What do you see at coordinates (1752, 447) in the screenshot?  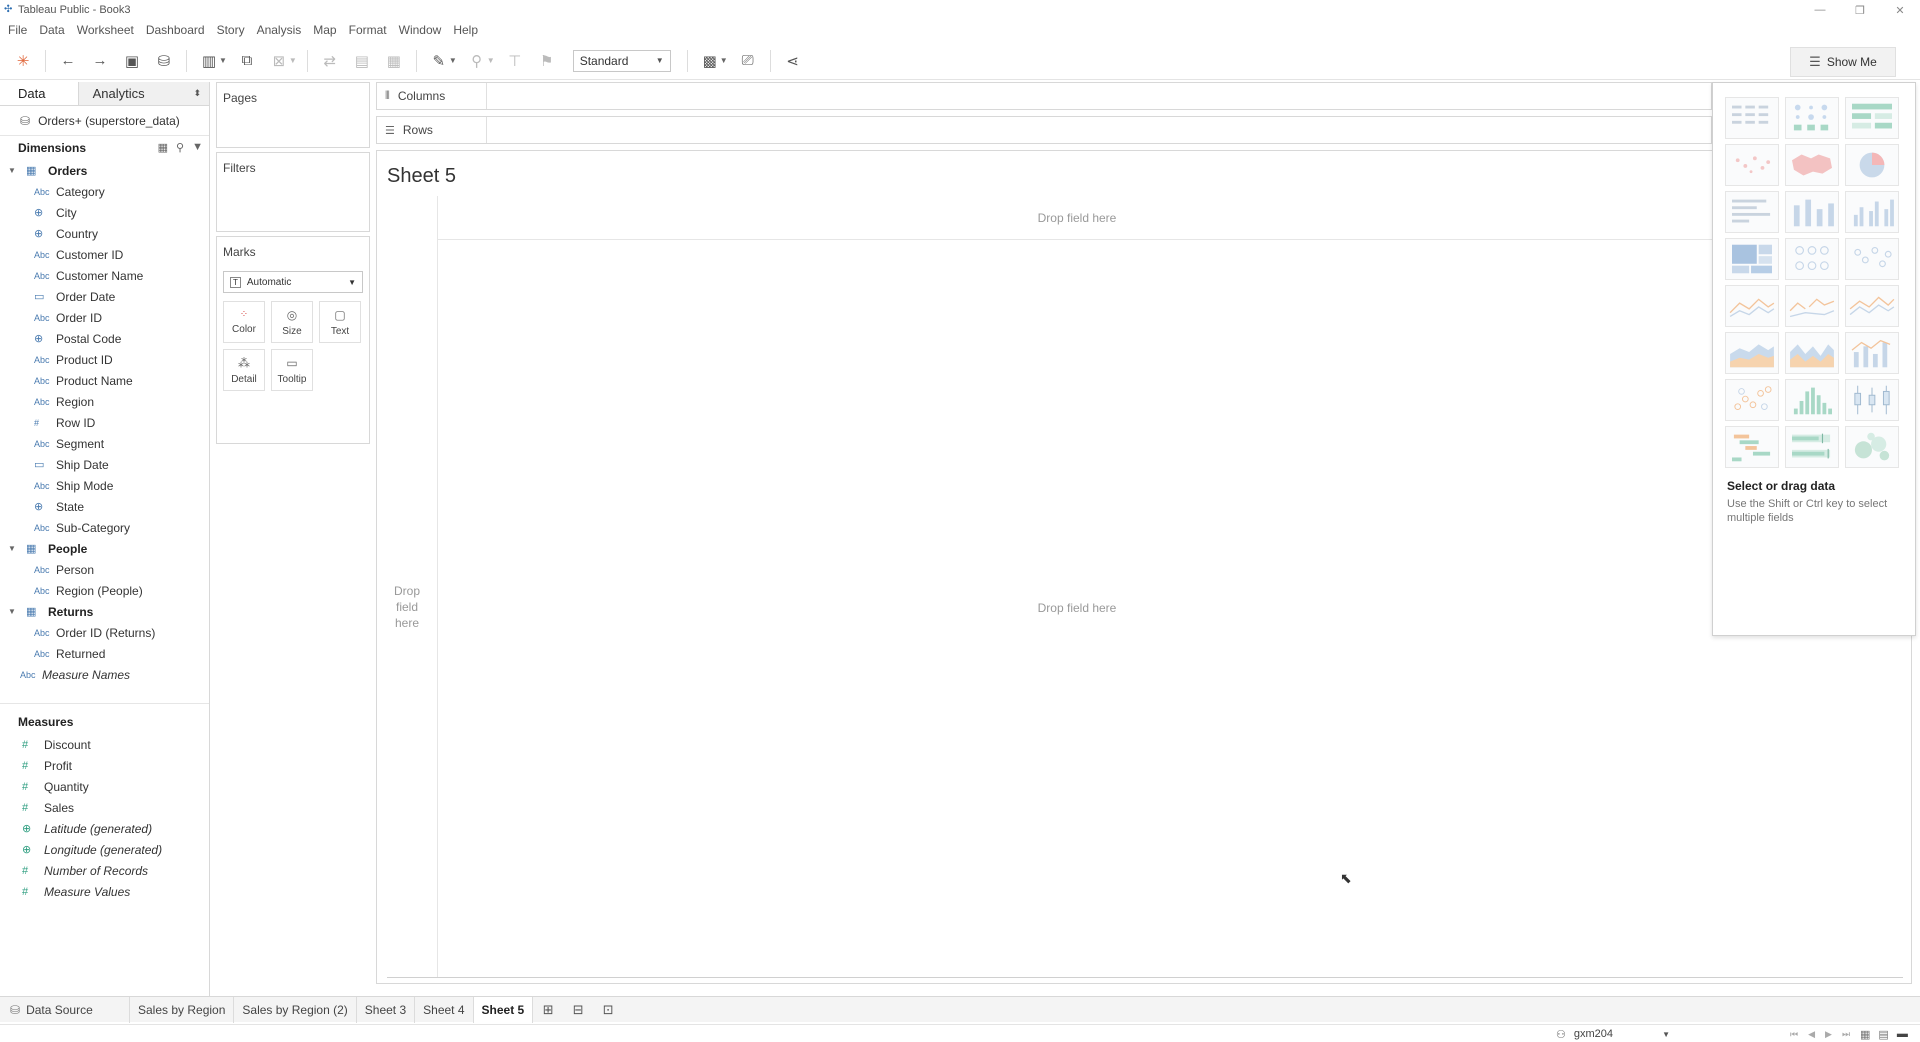 I see `gantt-chart-thumb` at bounding box center [1752, 447].